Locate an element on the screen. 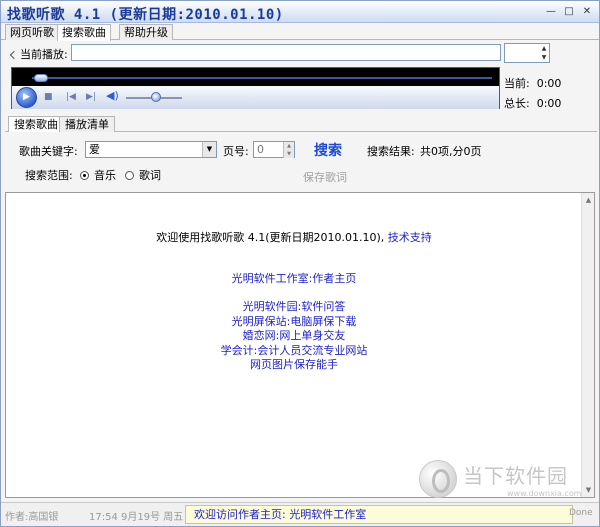 The height and width of the screenshot is (527, 600). maximize-button: □ is located at coordinates (569, 12).